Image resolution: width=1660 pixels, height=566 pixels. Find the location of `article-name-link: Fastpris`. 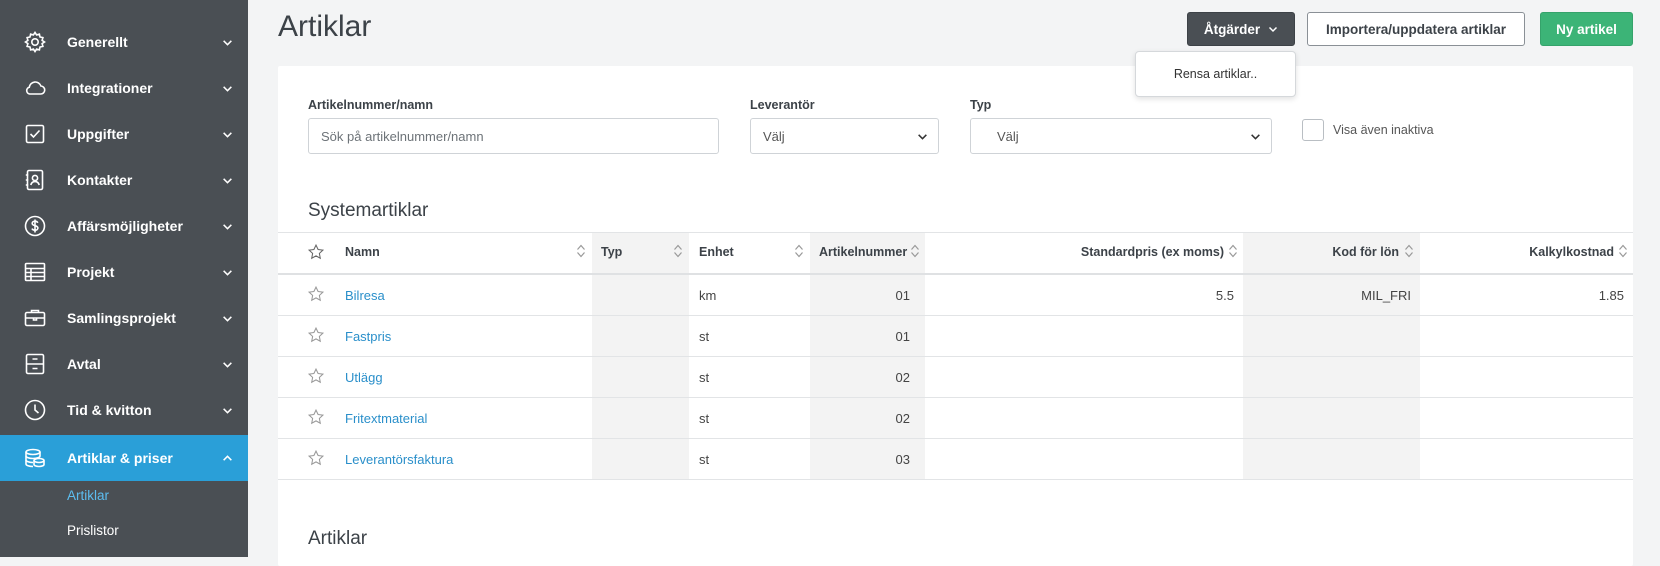

article-name-link: Fastpris is located at coordinates (368, 336).